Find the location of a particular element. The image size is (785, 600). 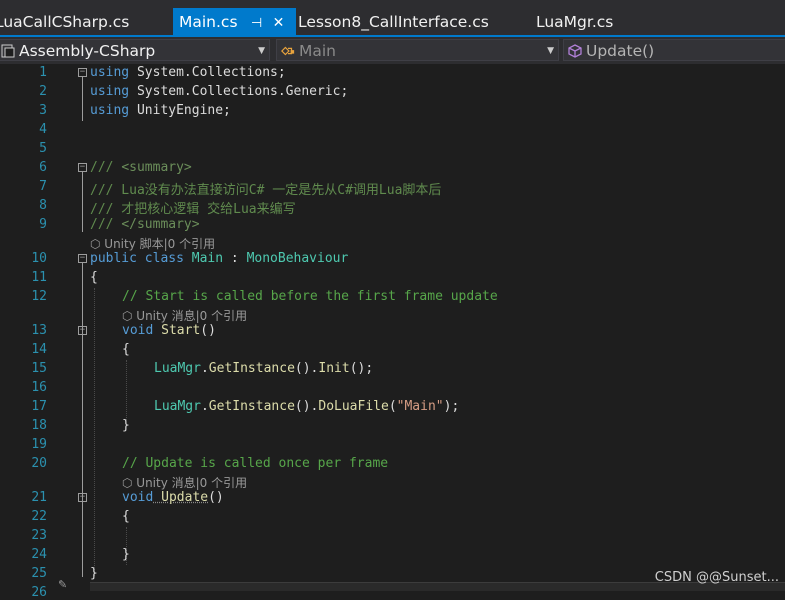

doc-comment-line: /// 才把核心逻辑 交给Lua来编写 is located at coordinates (193, 209).